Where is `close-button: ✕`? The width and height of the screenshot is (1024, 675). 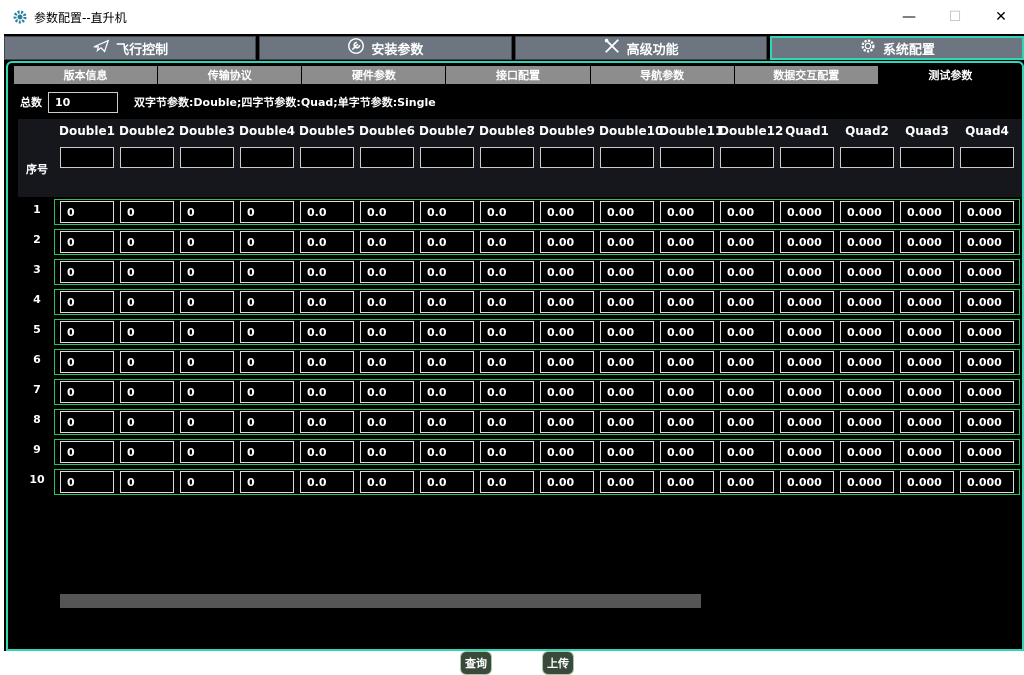
close-button: ✕ is located at coordinates (1001, 17).